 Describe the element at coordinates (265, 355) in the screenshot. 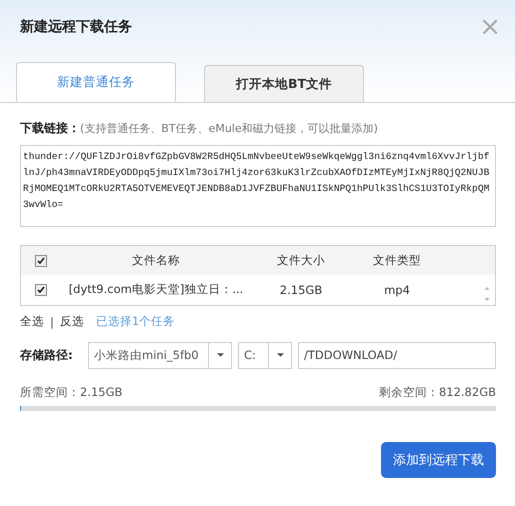

I see `drive-dropdown: C:` at that location.